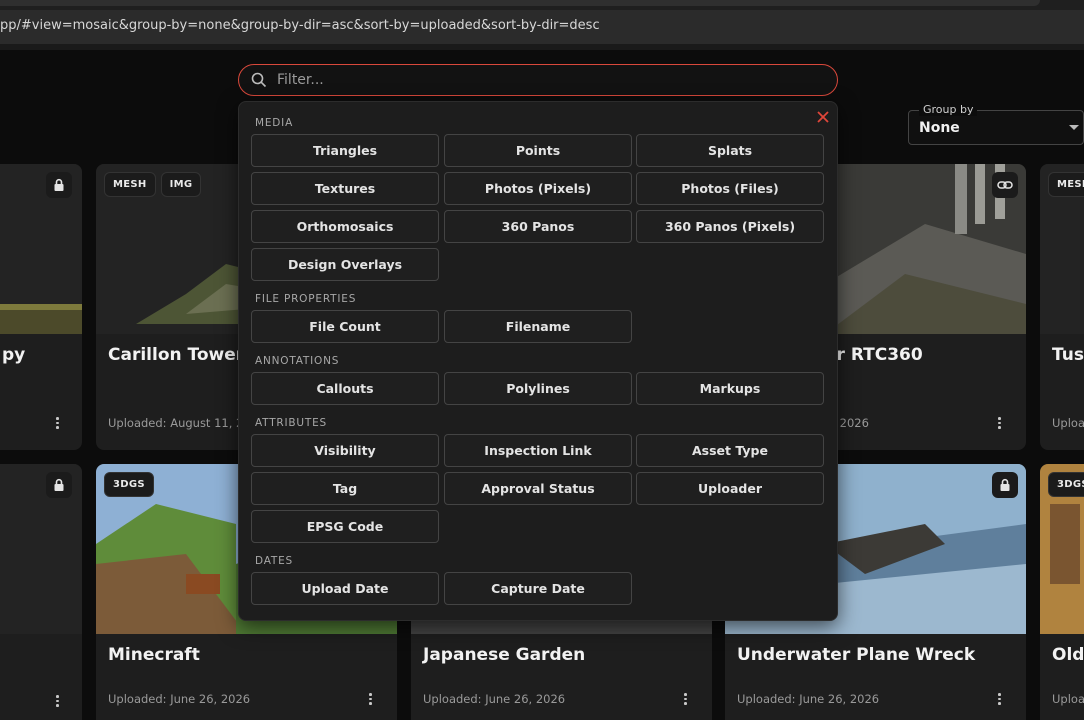  What do you see at coordinates (297, 361) in the screenshot?
I see `section-annotations: ANNOTATIONS` at bounding box center [297, 361].